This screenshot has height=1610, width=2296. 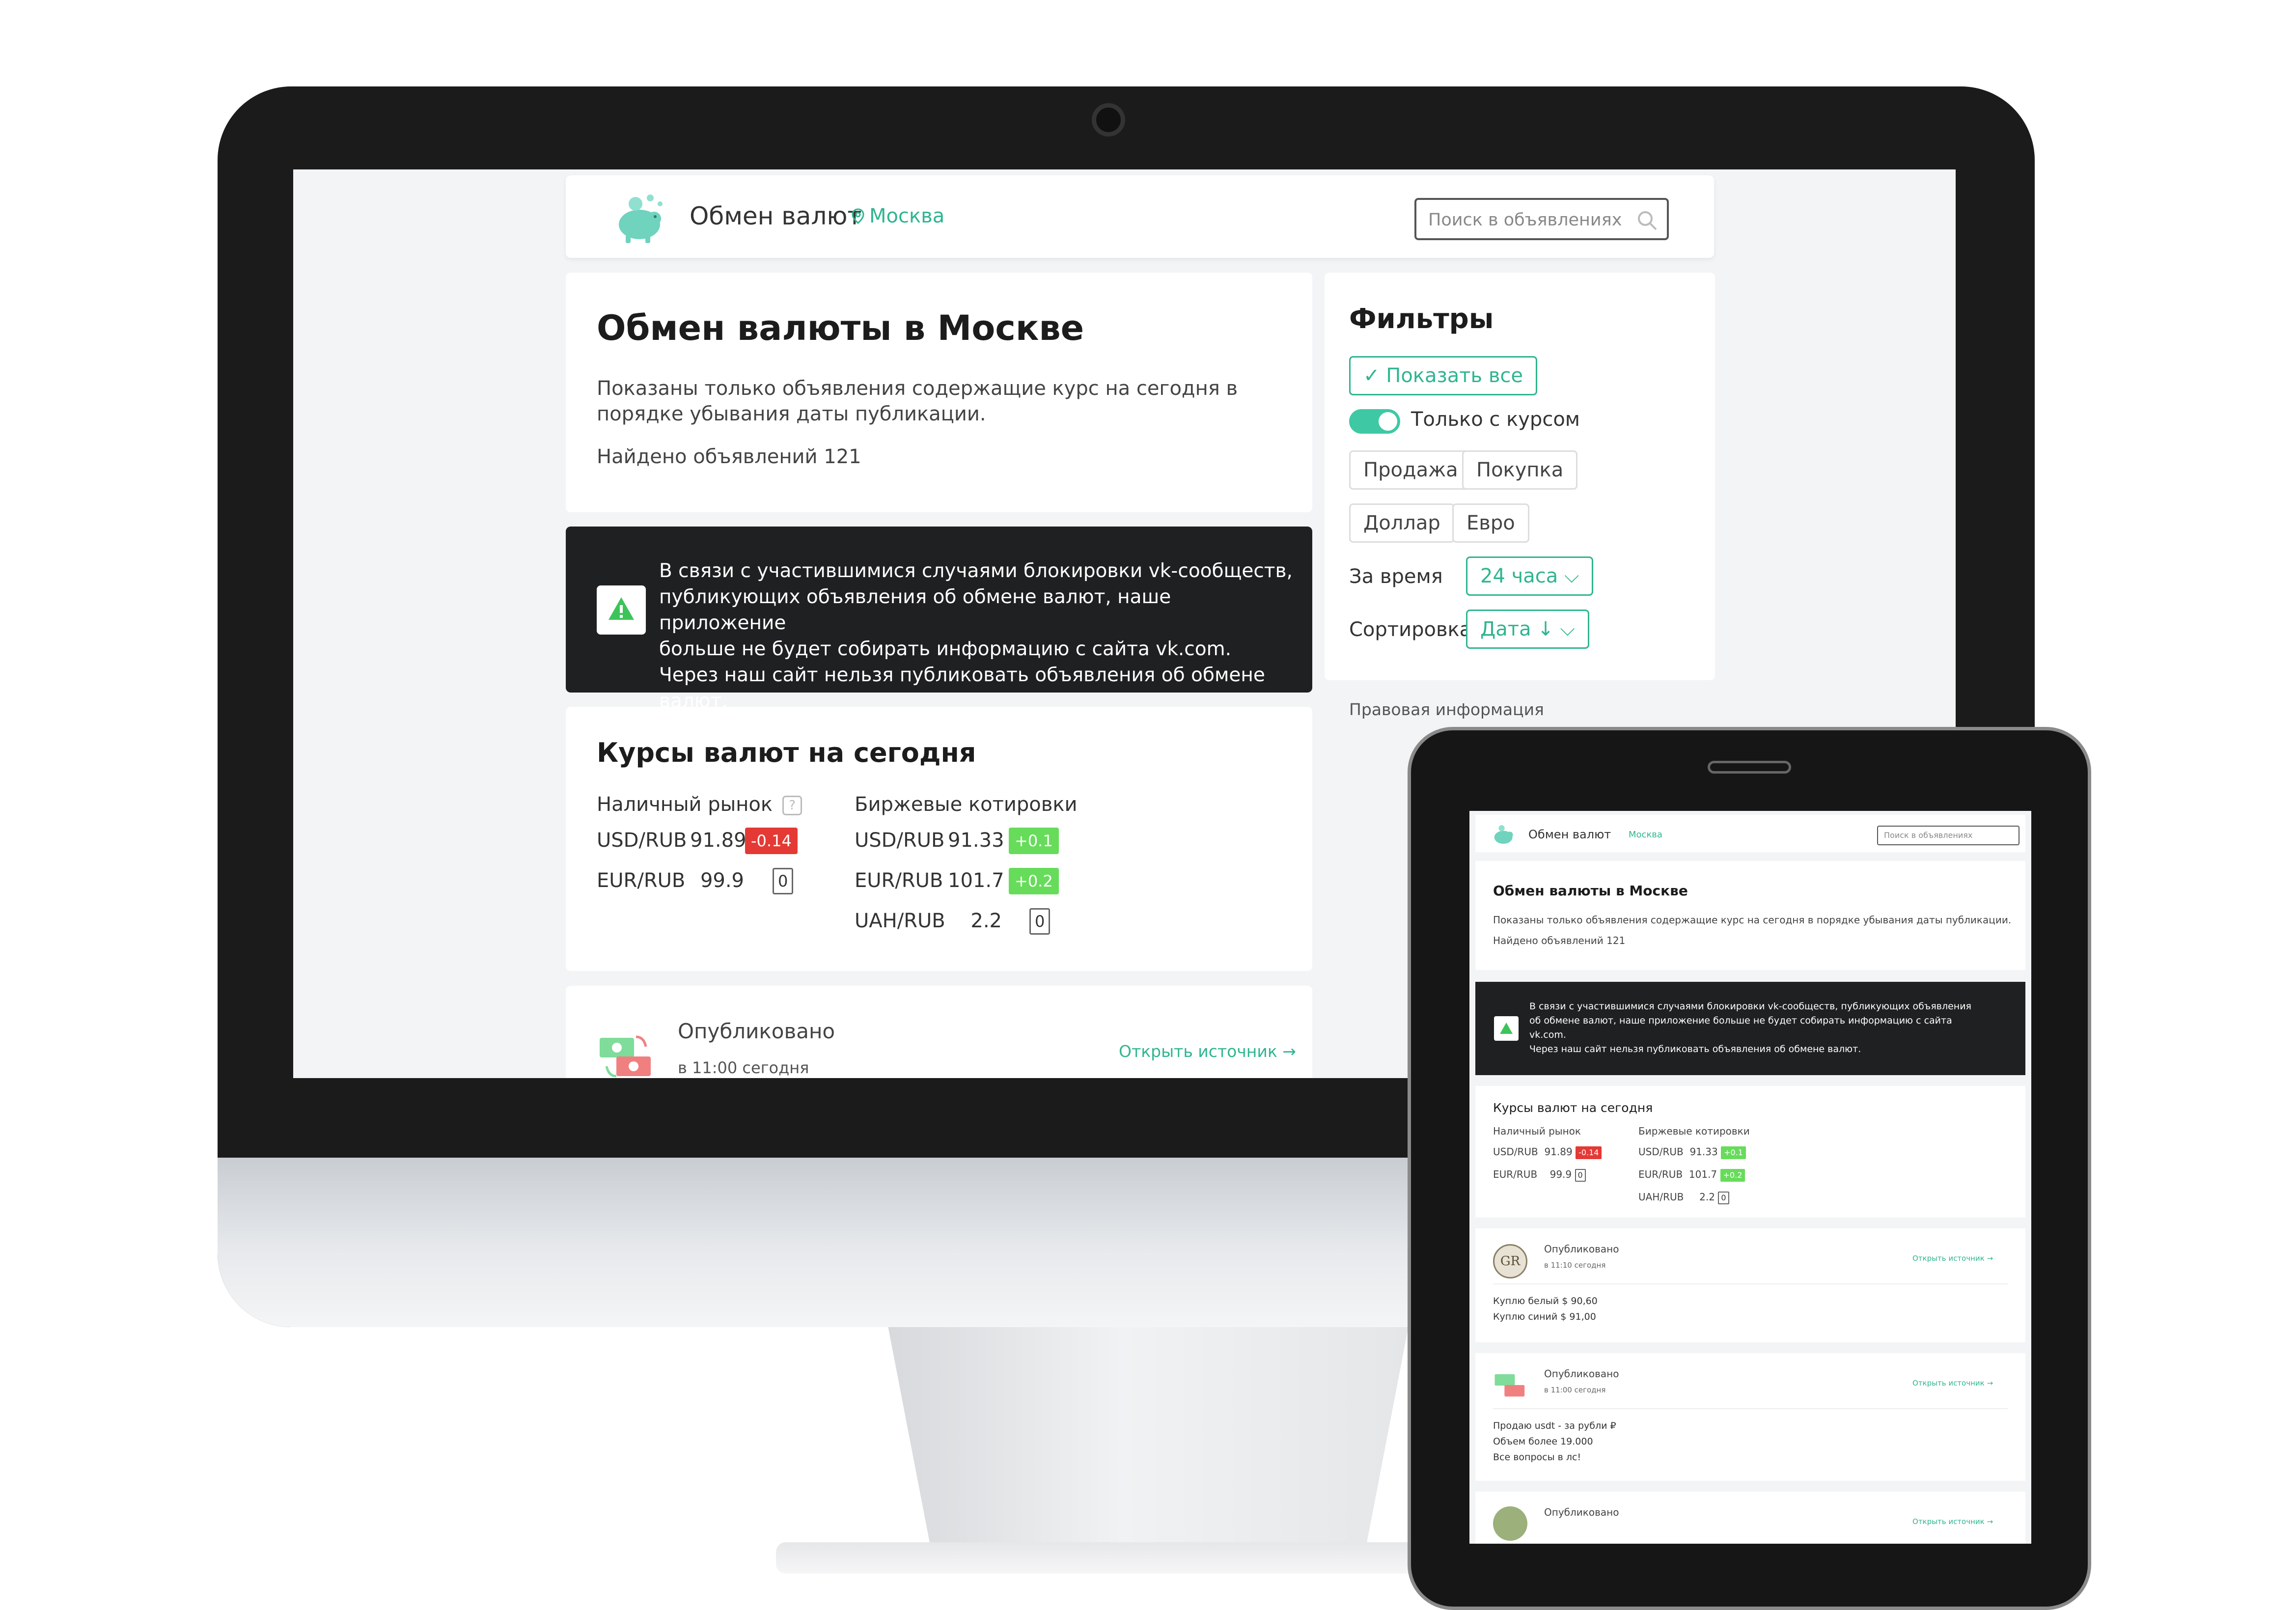 What do you see at coordinates (1109, 120) in the screenshot?
I see `camera-icon` at bounding box center [1109, 120].